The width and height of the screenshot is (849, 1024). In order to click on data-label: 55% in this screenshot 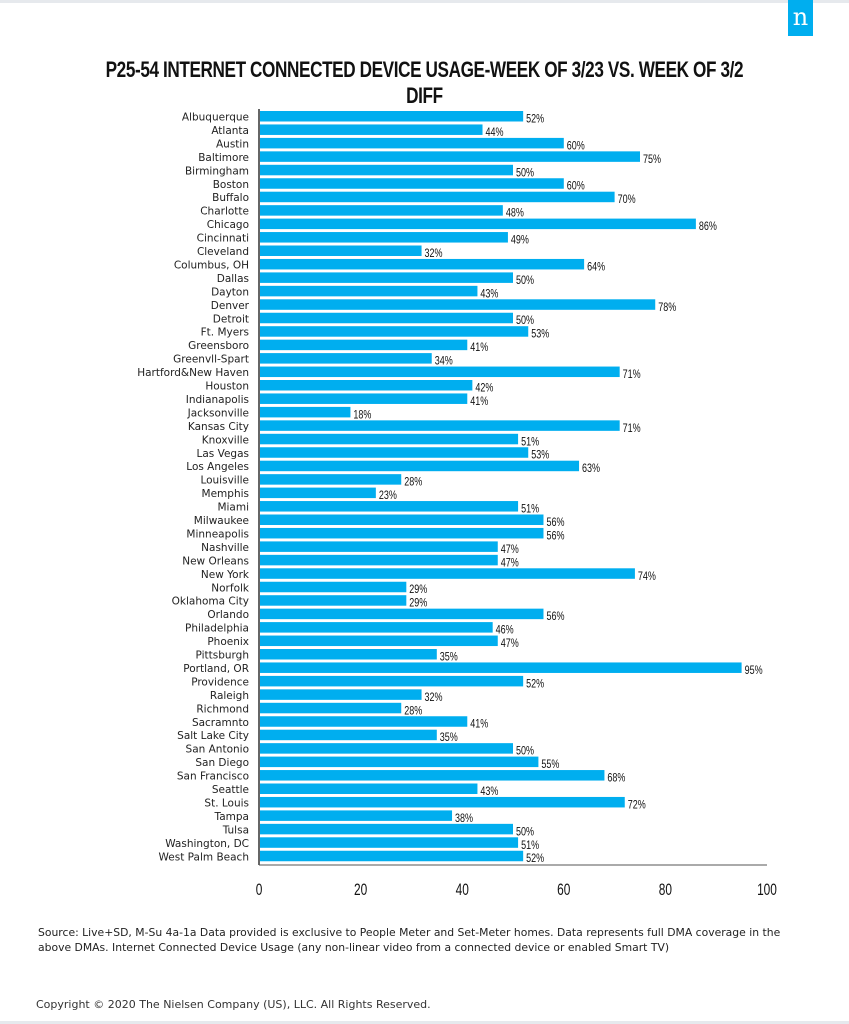, I will do `click(550, 765)`.